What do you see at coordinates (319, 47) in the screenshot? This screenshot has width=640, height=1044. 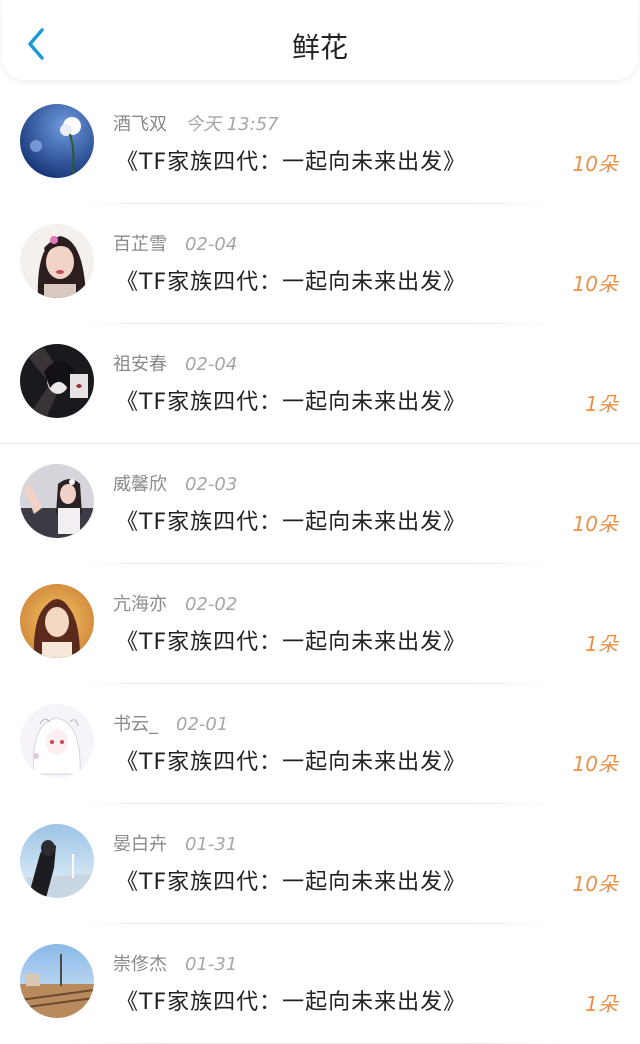 I see `page-title: 鲜花` at bounding box center [319, 47].